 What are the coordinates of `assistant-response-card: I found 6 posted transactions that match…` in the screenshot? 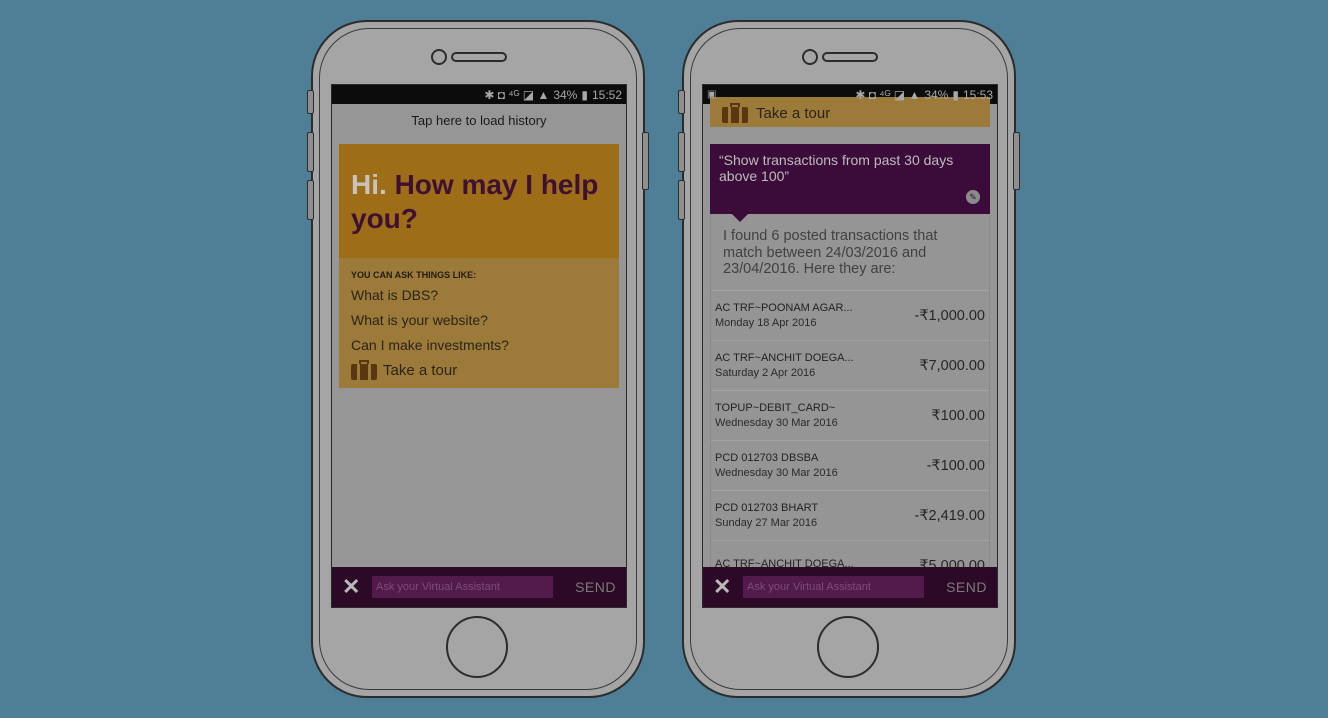 It's located at (850, 403).